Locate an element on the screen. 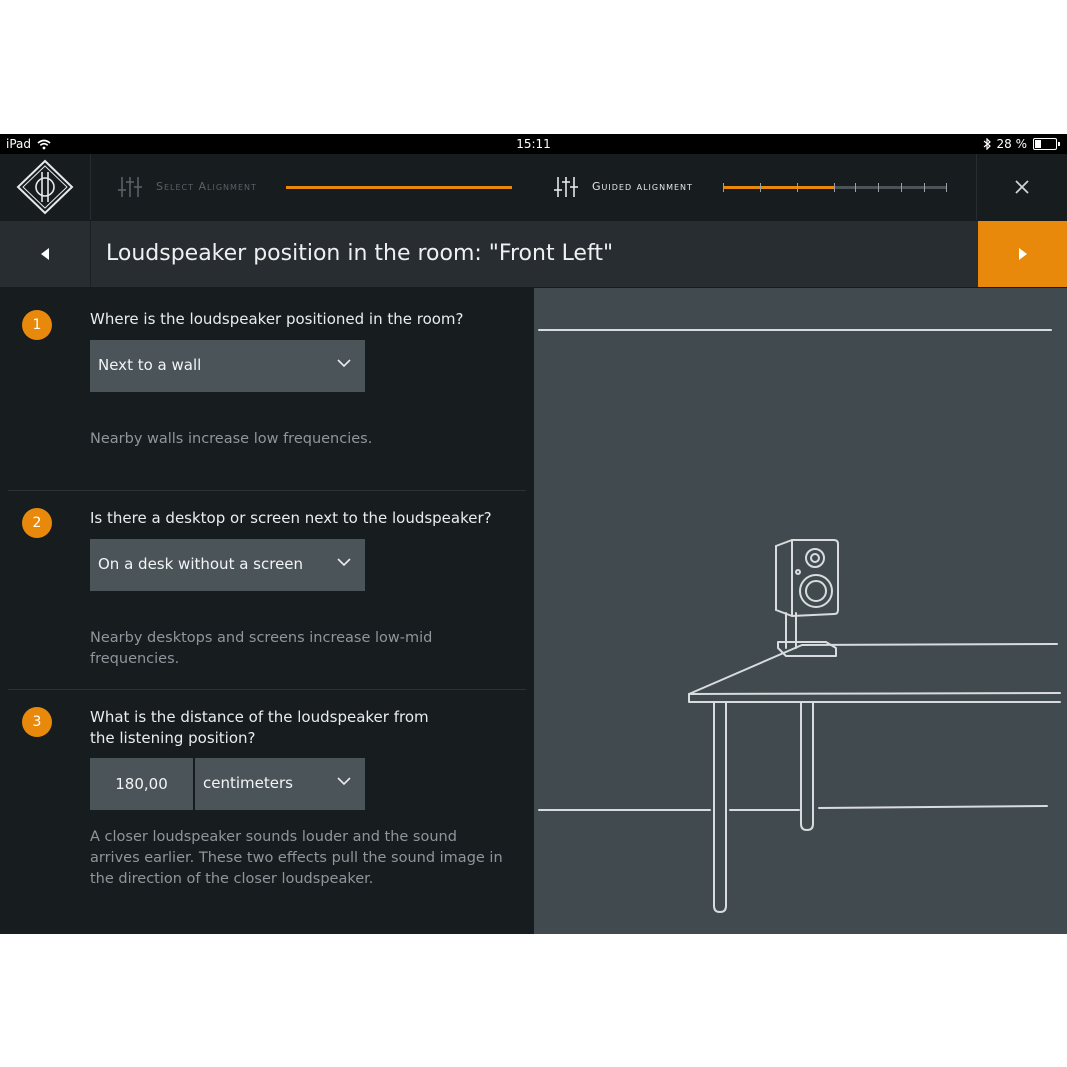  step-guided-alignment: Guided alignment is located at coordinates (753, 187).